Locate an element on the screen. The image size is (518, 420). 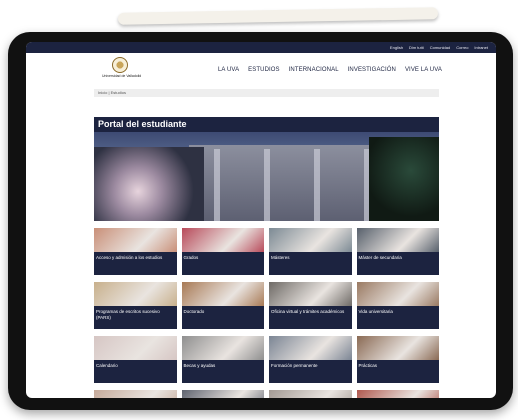
card-label: Prácticas is located at coordinates (368, 365).